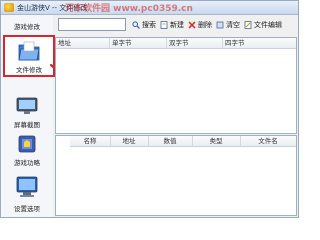  I want to click on table-header: 地址 单字节 双字节 四字节, so click(176, 43).